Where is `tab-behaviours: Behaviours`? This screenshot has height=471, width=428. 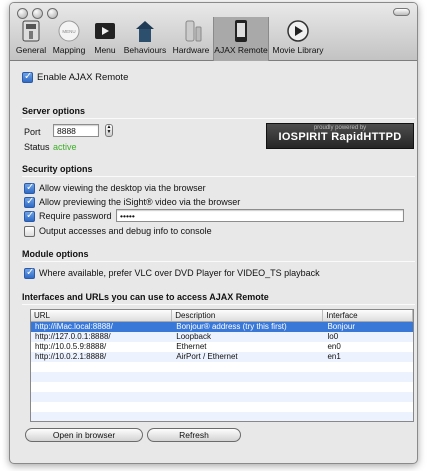
tab-behaviours: Behaviours is located at coordinates (145, 39).